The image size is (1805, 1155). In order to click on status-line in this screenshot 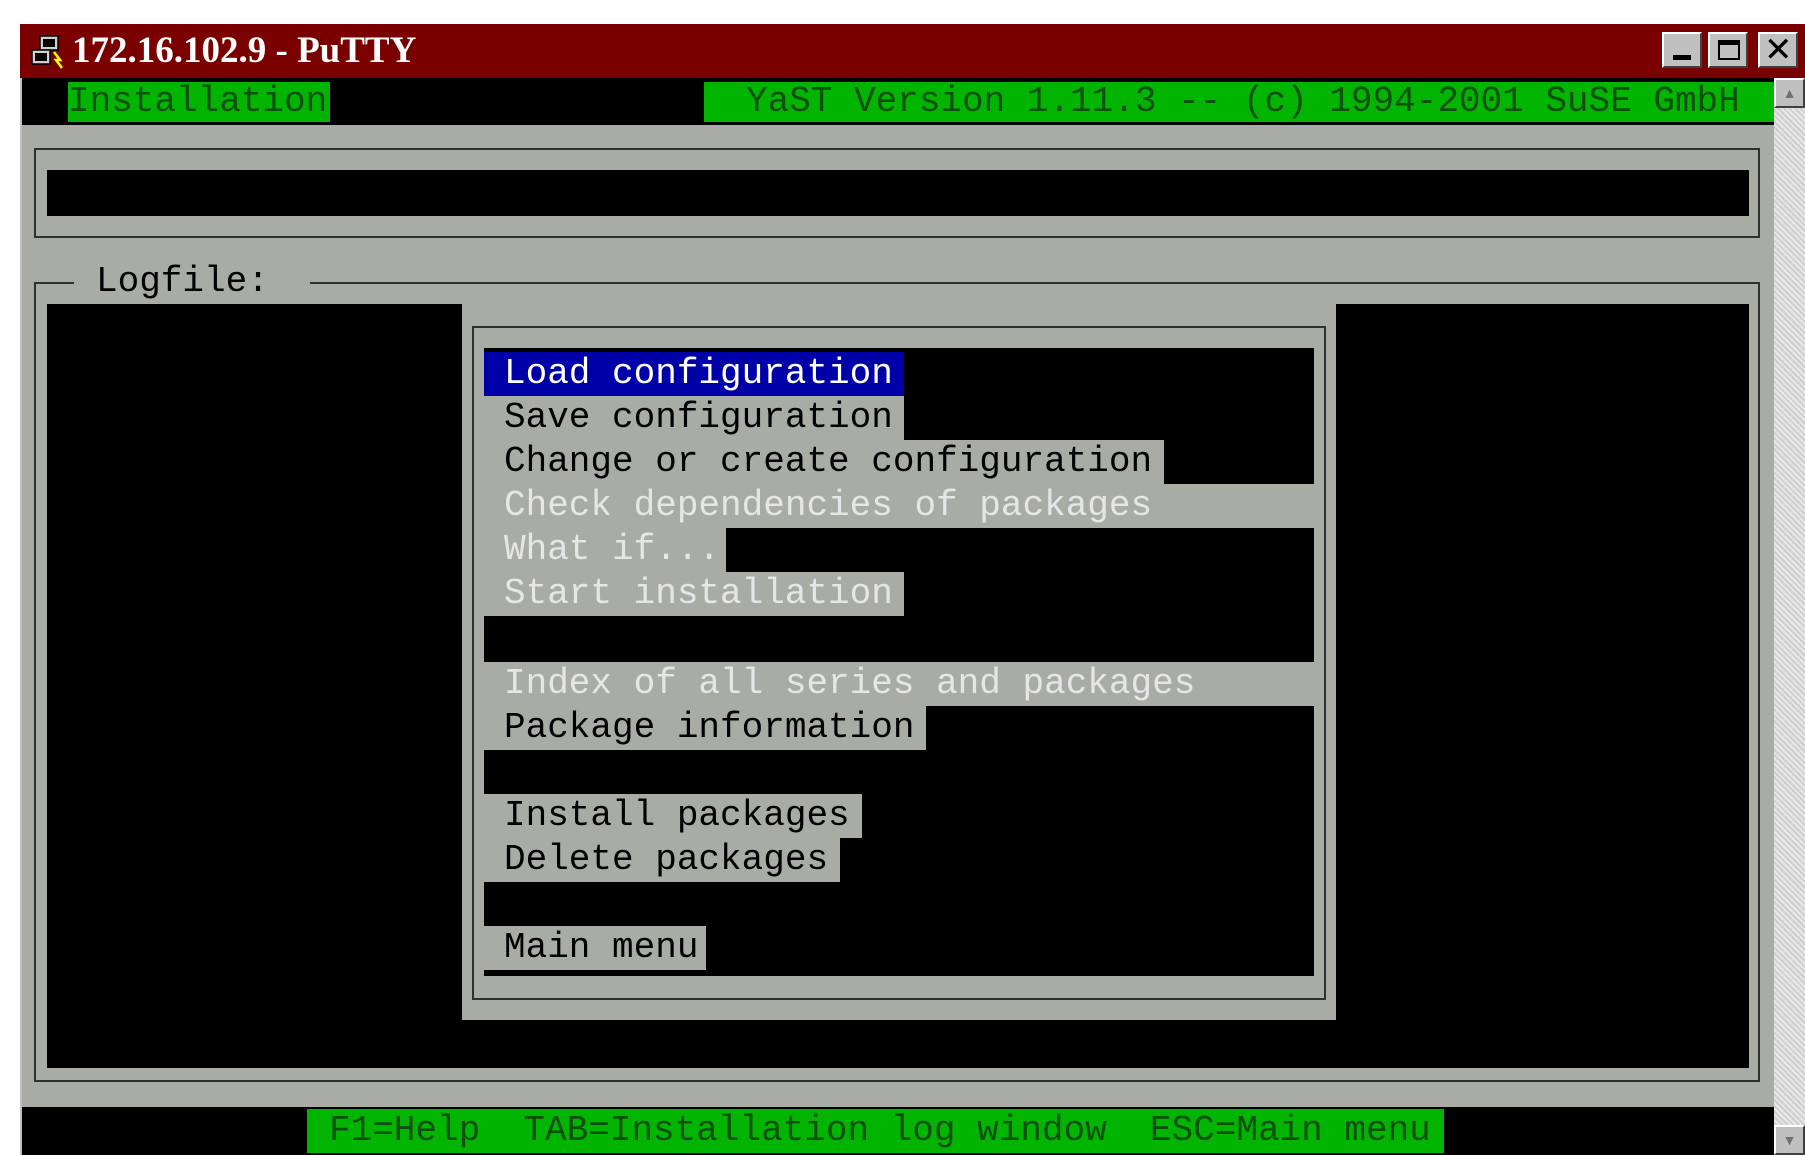, I will do `click(898, 193)`.